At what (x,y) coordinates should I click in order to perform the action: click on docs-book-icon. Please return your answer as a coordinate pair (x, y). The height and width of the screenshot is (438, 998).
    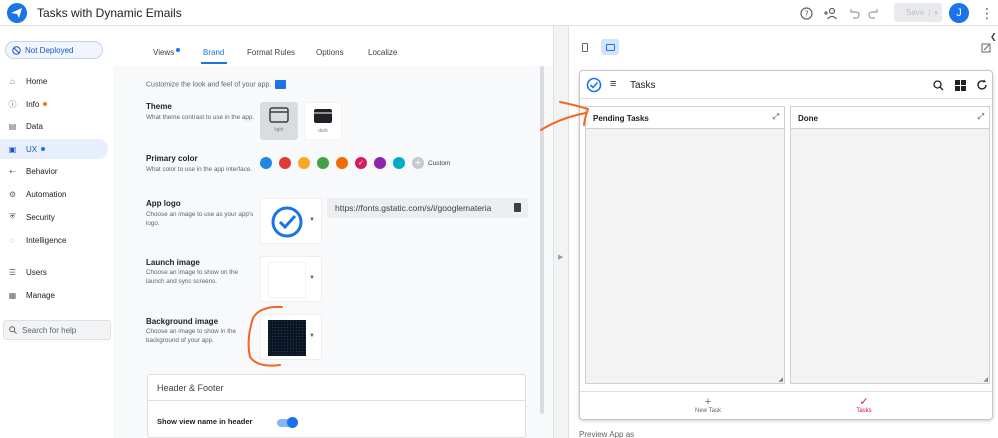
    Looking at the image, I should click on (281, 84).